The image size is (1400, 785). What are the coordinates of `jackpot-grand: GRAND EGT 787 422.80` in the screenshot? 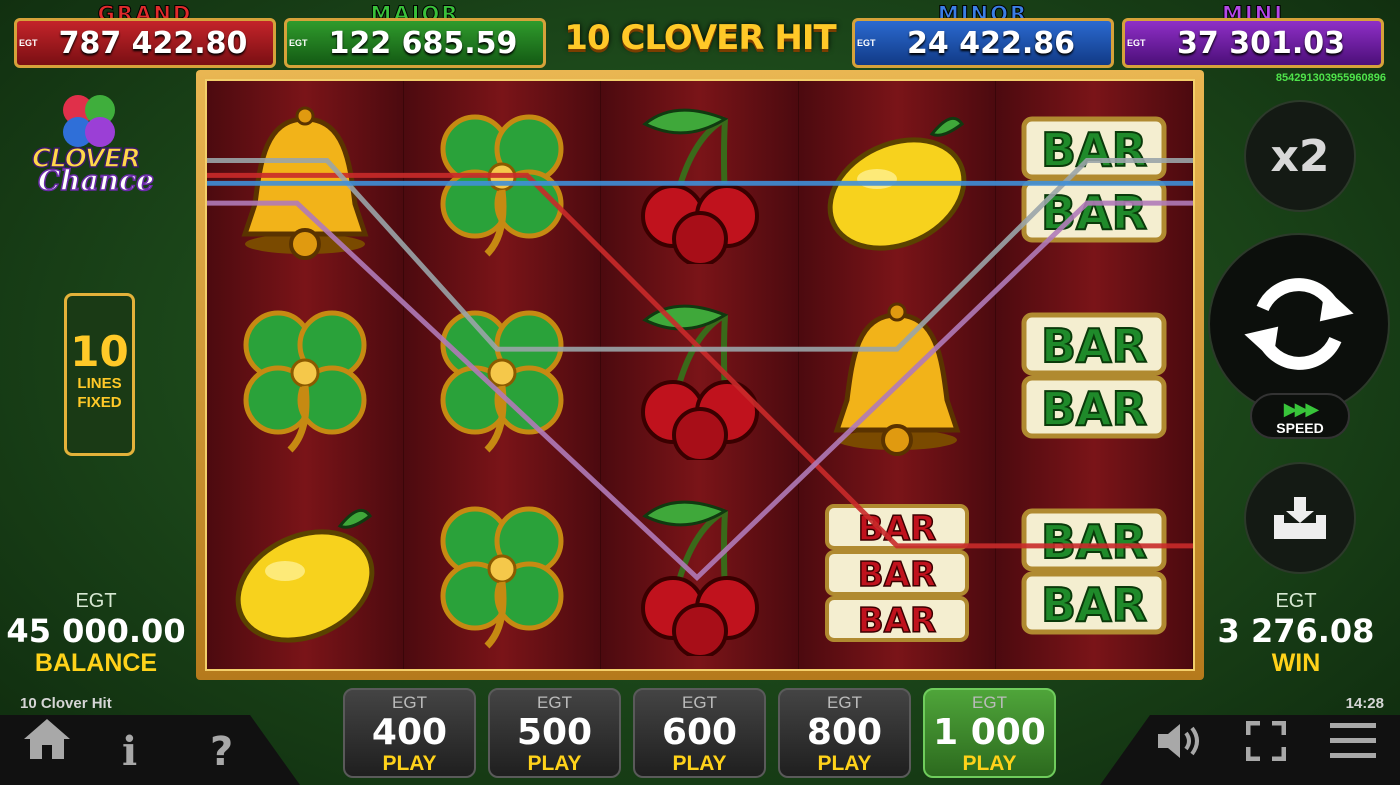 It's located at (145, 35).